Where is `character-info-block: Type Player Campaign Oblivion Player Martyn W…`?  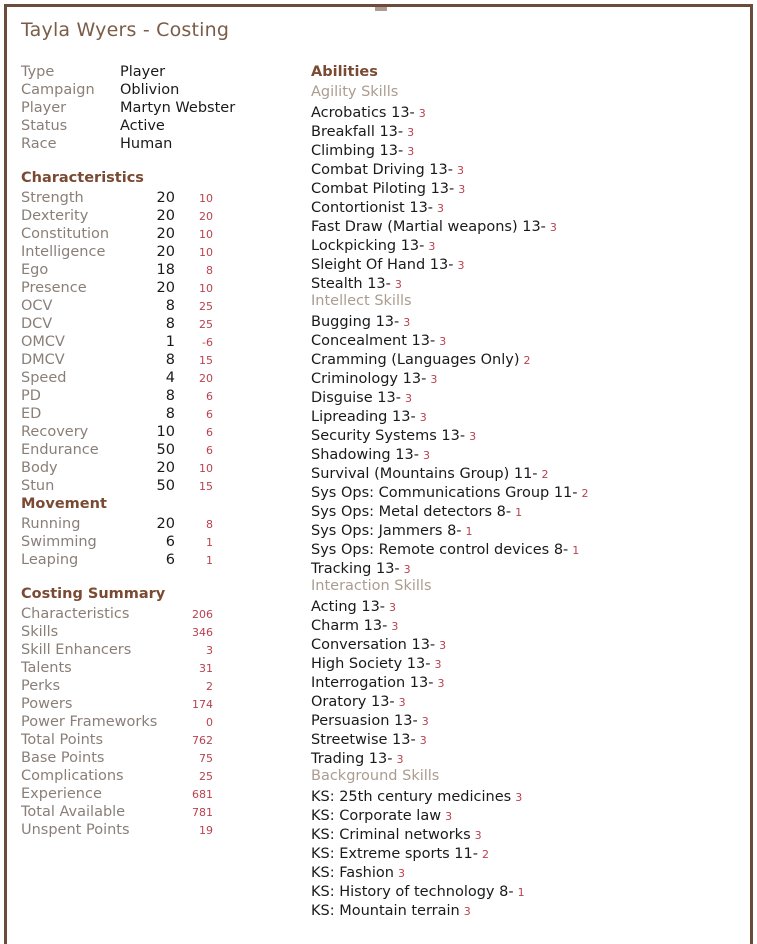
character-info-block: Type Player Campaign Oblivion Player Martyn W… is located at coordinates (166, 108).